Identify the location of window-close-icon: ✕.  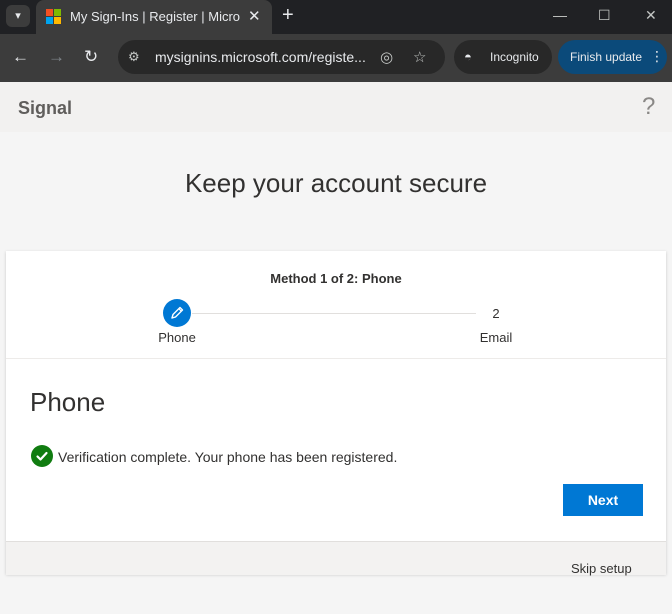
(651, 15).